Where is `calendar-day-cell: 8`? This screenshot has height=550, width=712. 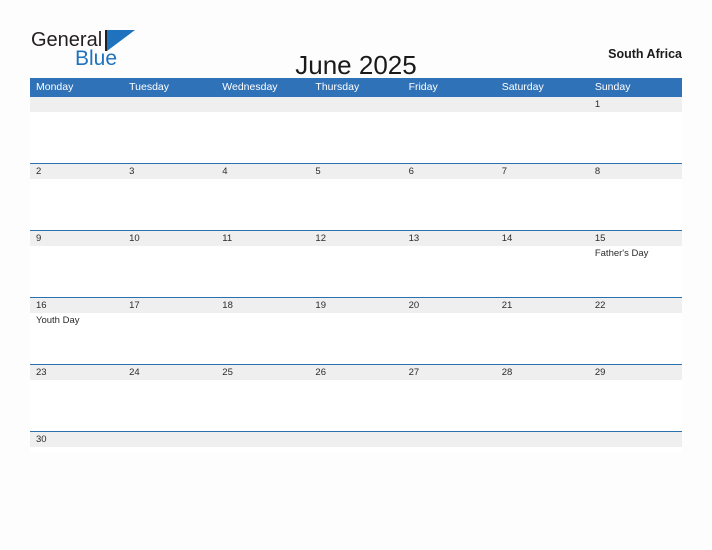 calendar-day-cell: 8 is located at coordinates (635, 197).